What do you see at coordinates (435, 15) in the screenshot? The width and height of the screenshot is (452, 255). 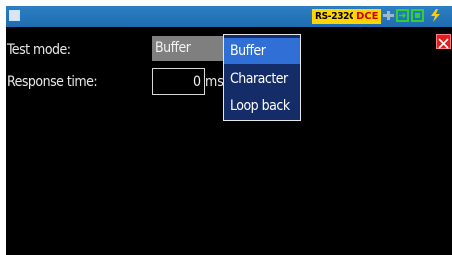 I see `power-icon` at bounding box center [435, 15].